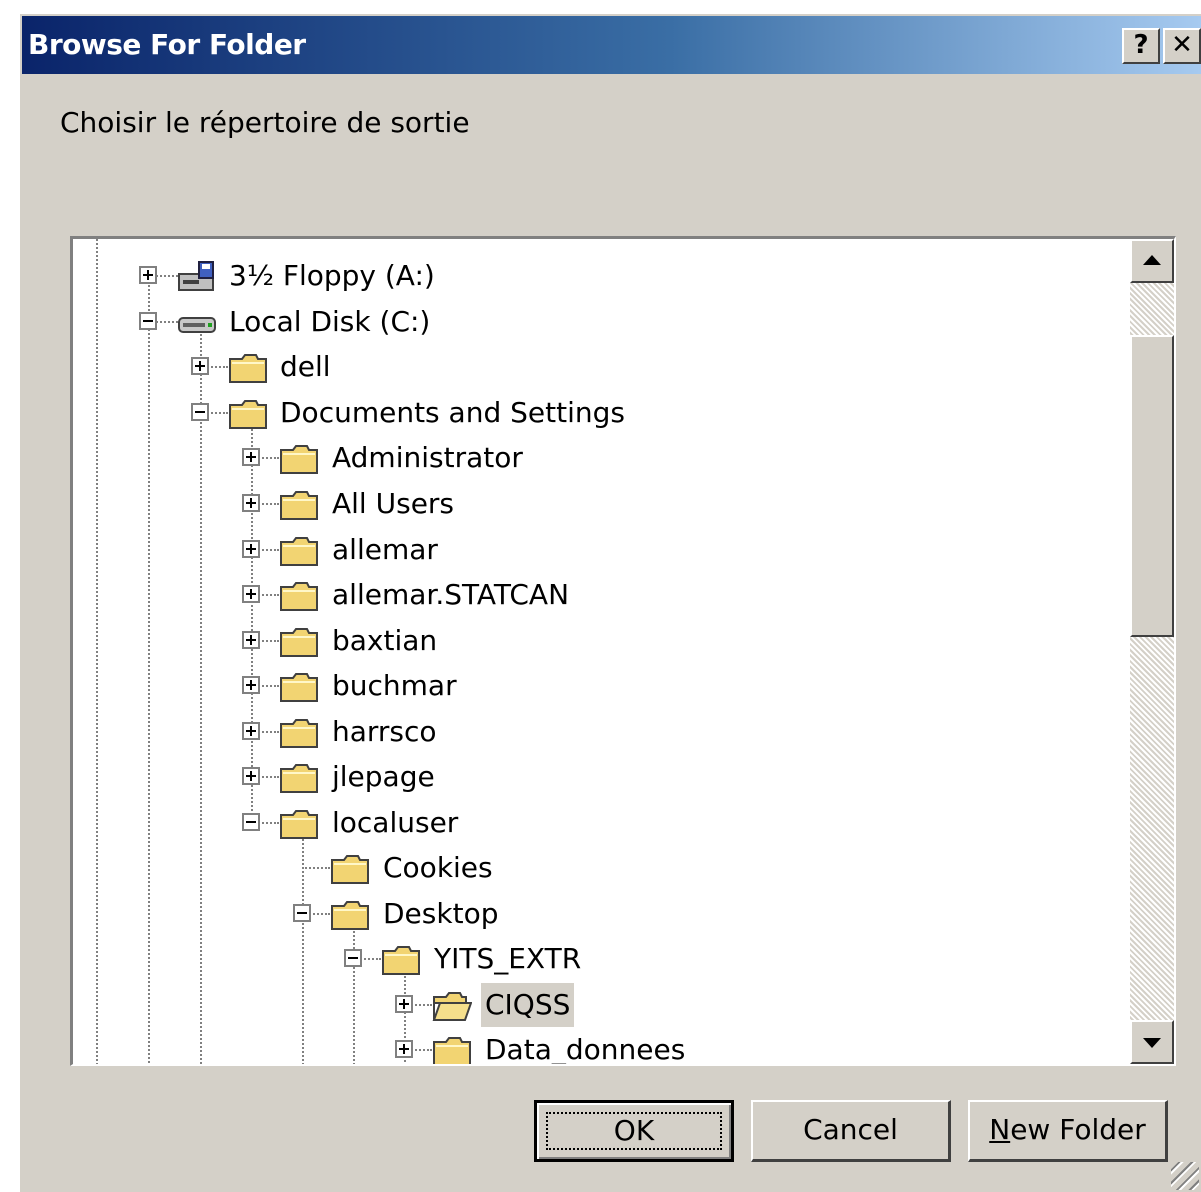 The width and height of the screenshot is (1201, 1192). I want to click on tree-item-label: allemar.STATCAN, so click(450, 595).